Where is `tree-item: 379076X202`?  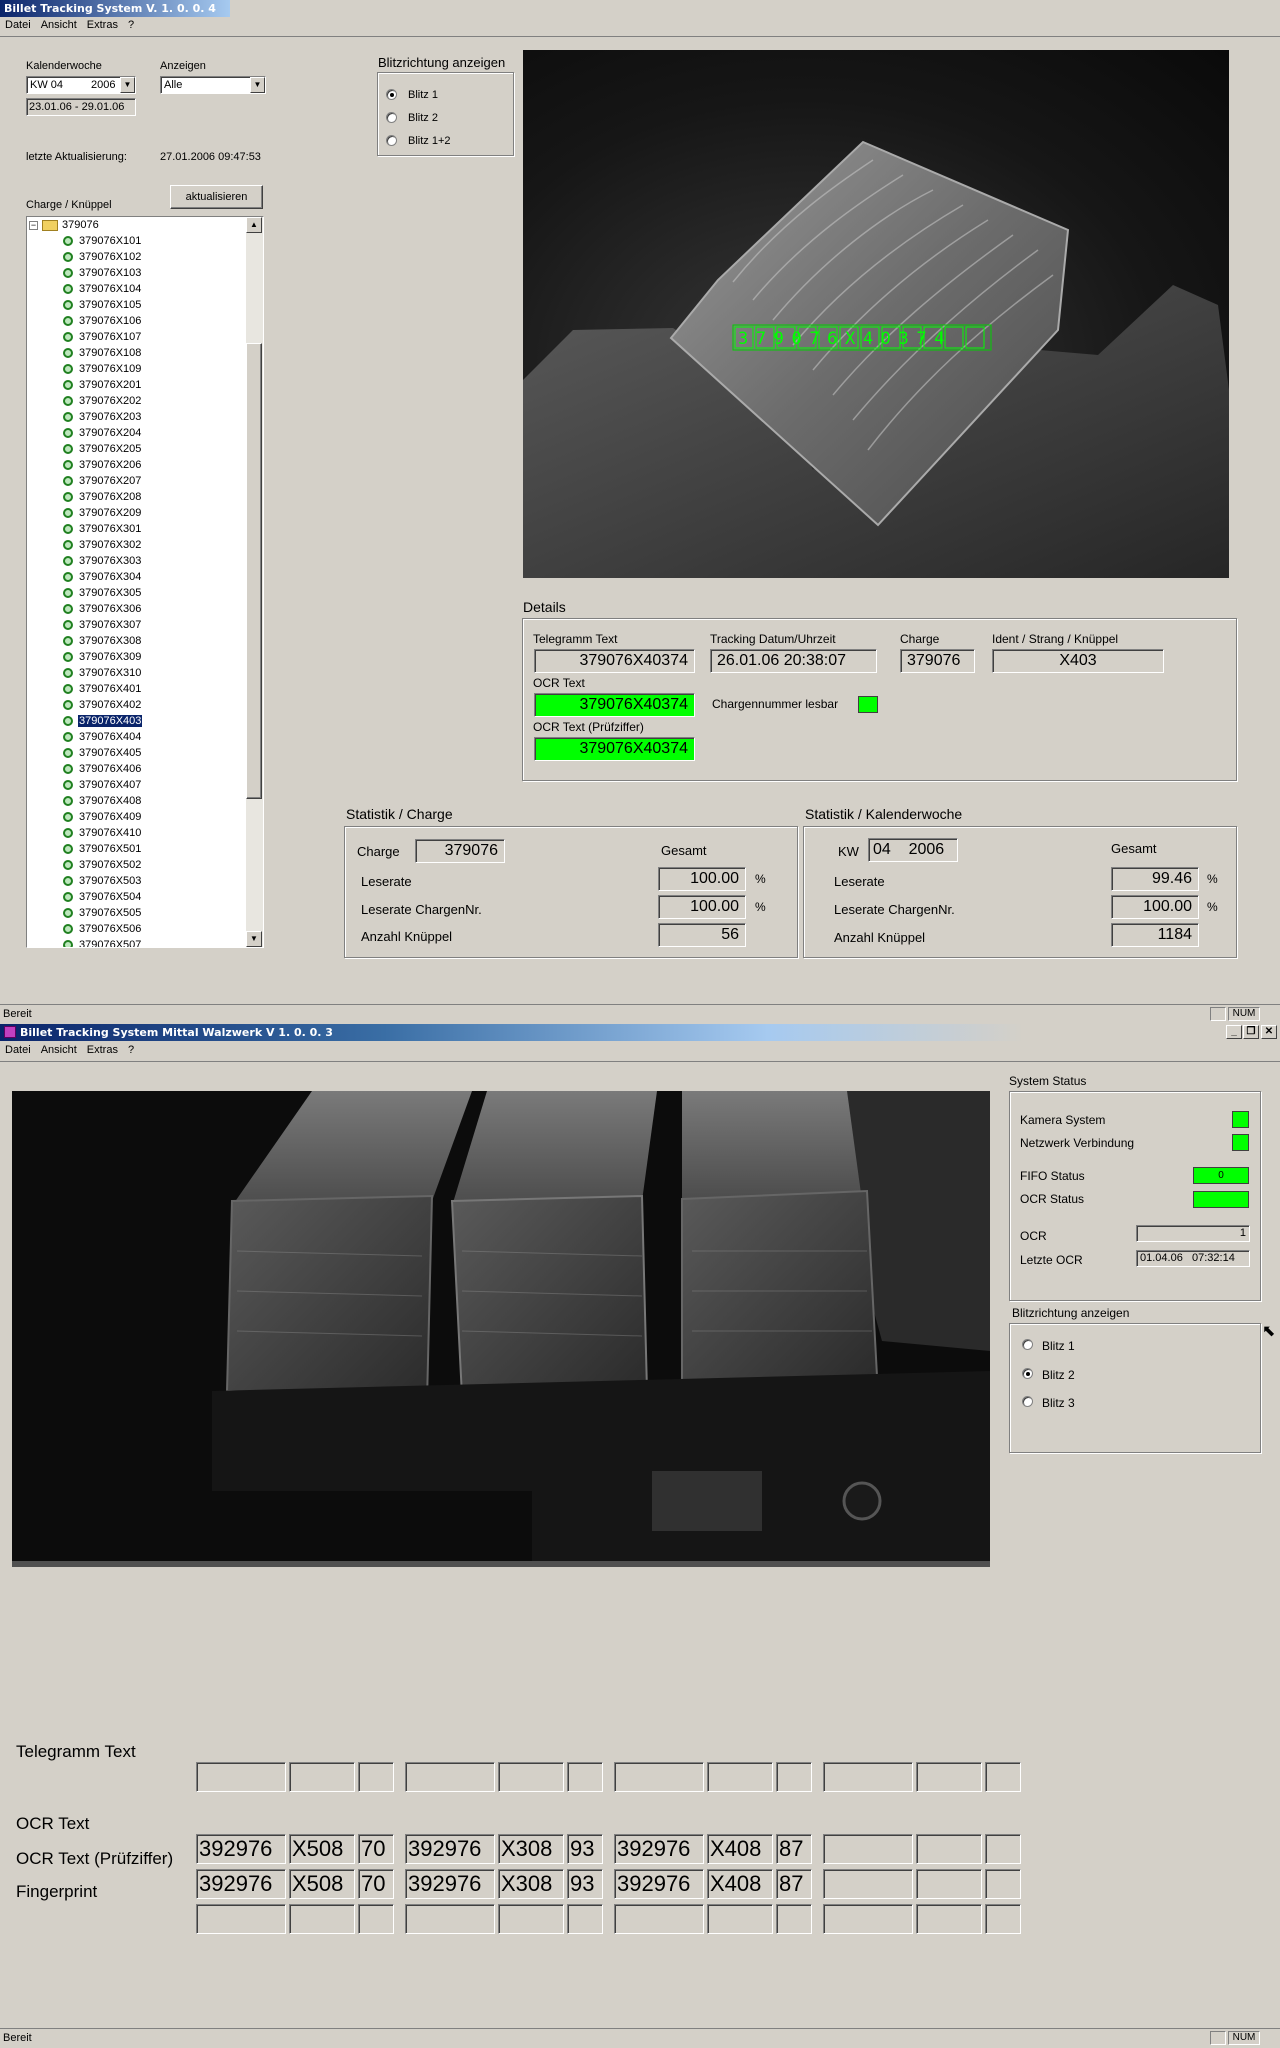
tree-item: 379076X202 is located at coordinates (102, 401).